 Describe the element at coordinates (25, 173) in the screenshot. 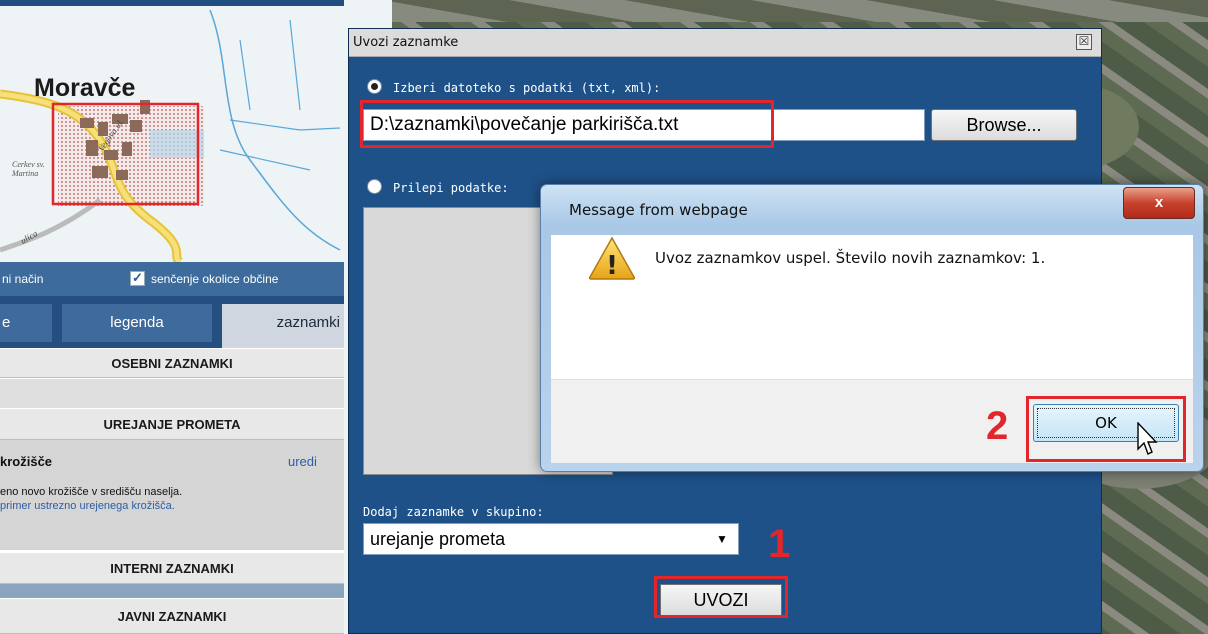

I see `map-place-label-line2: Martina` at that location.